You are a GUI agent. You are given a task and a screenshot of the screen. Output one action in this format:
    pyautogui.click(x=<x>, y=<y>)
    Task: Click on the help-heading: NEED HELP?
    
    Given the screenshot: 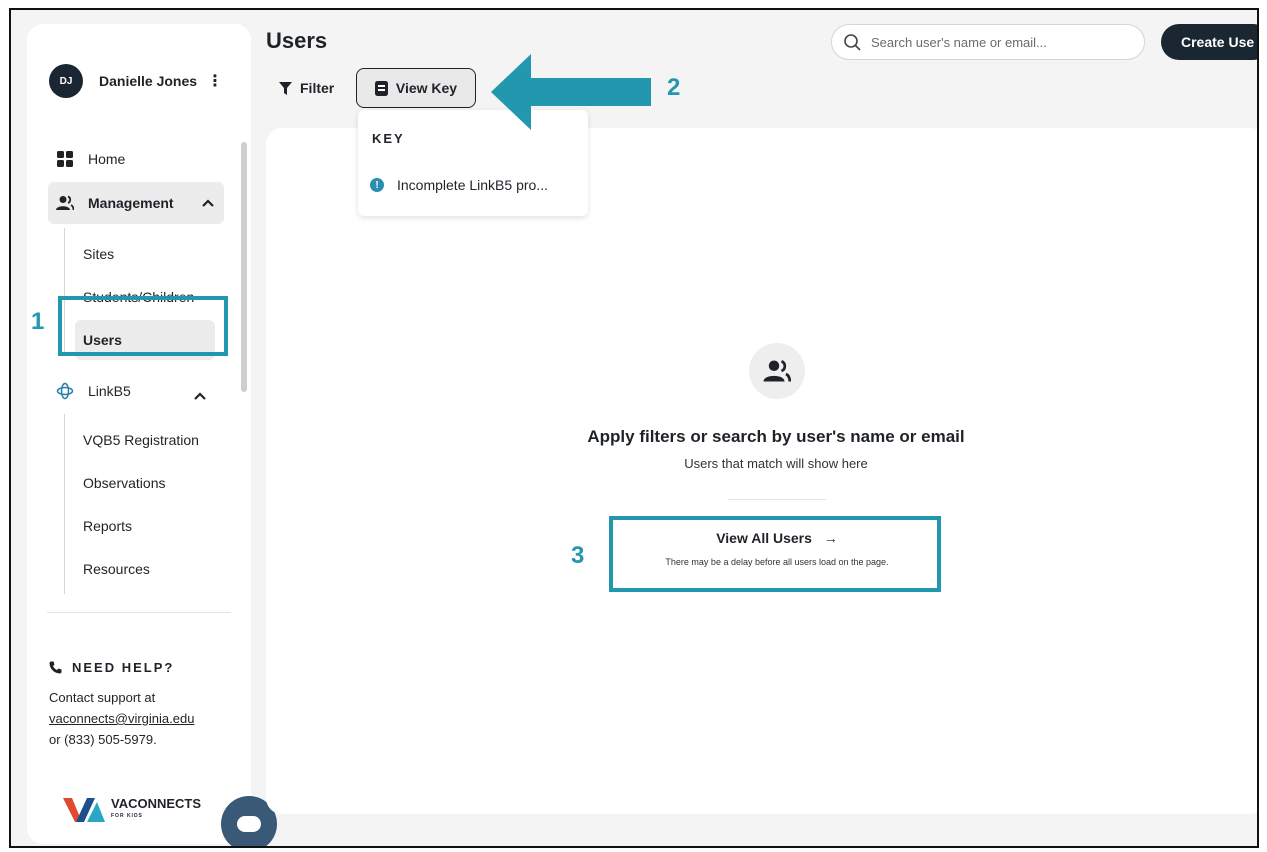 What is the action you would take?
    pyautogui.click(x=111, y=667)
    